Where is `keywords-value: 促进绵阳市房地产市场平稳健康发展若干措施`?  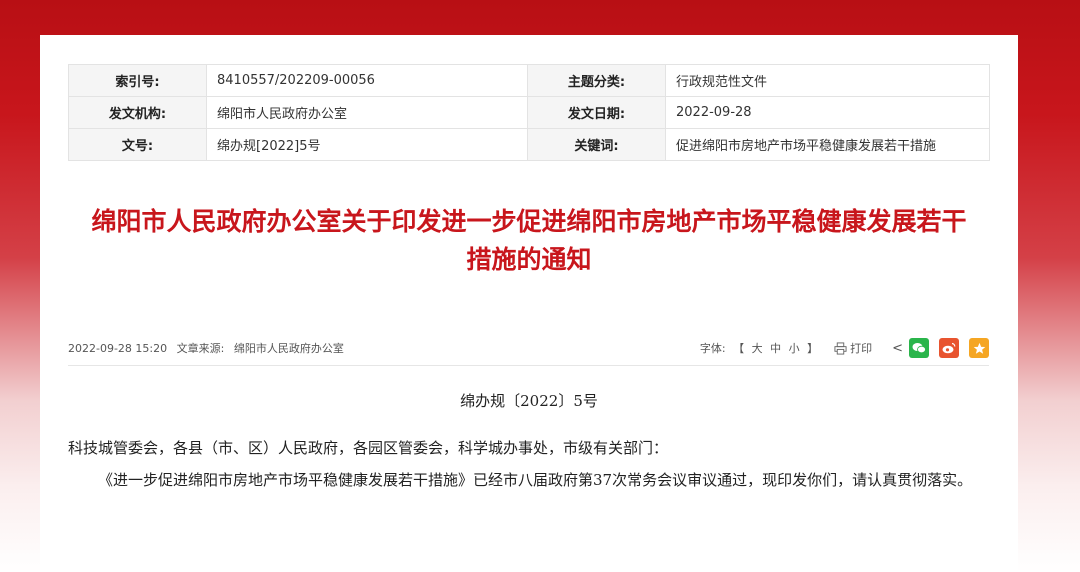
keywords-value: 促进绵阳市房地产市场平稳健康发展若干措施 is located at coordinates (827, 144).